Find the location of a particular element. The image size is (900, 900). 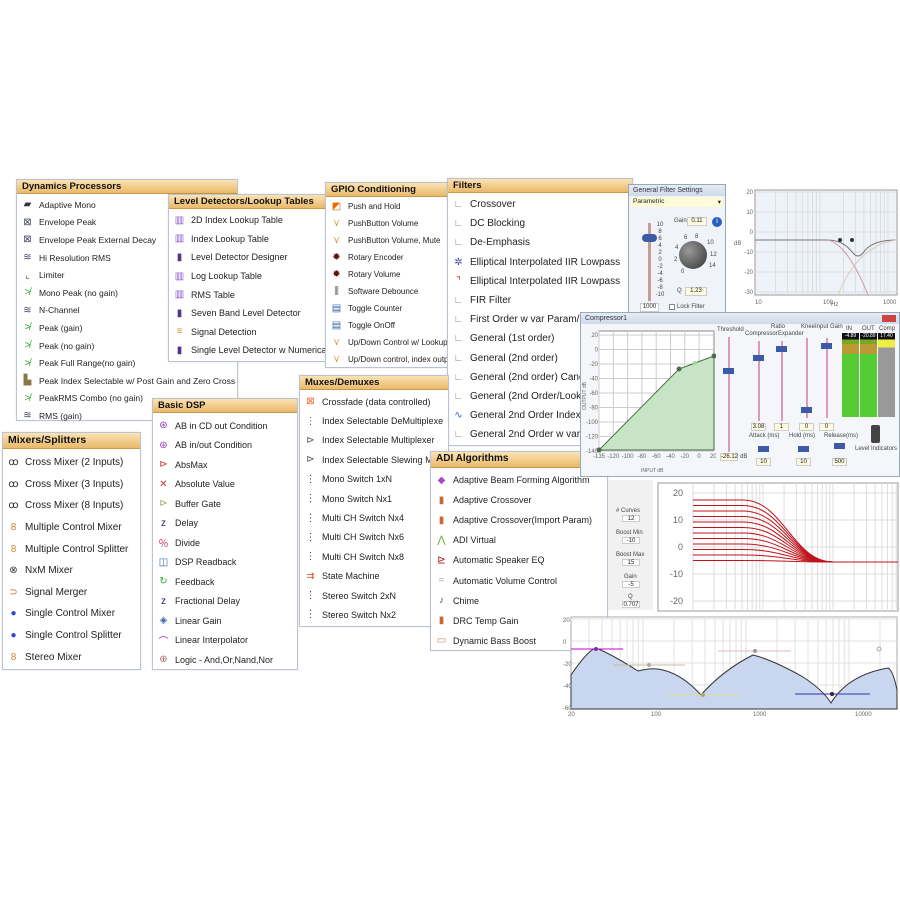

palette-item: ⊠ Crossfade (data controlled) is located at coordinates (374, 401).